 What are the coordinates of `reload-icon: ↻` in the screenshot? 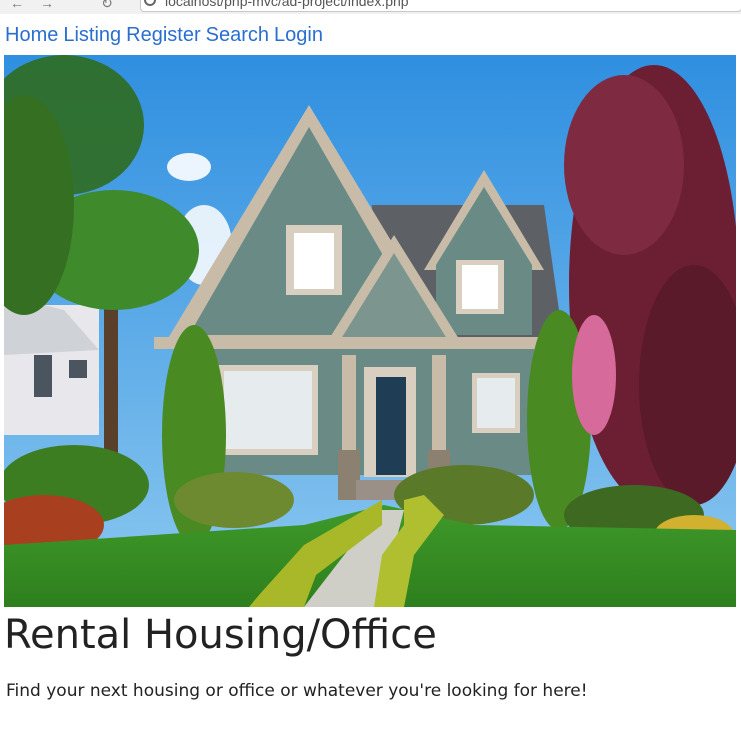 It's located at (107, 5).